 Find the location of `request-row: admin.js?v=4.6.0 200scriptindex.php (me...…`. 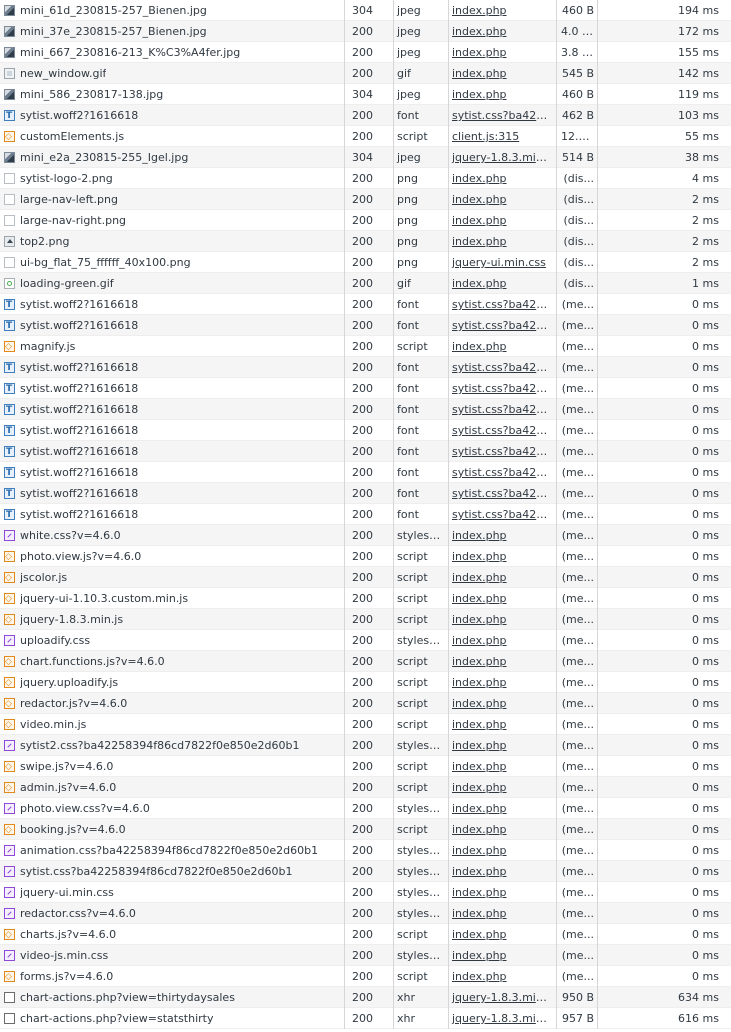

request-row: admin.js?v=4.6.0 200scriptindex.php (me...… is located at coordinates (365, 787).